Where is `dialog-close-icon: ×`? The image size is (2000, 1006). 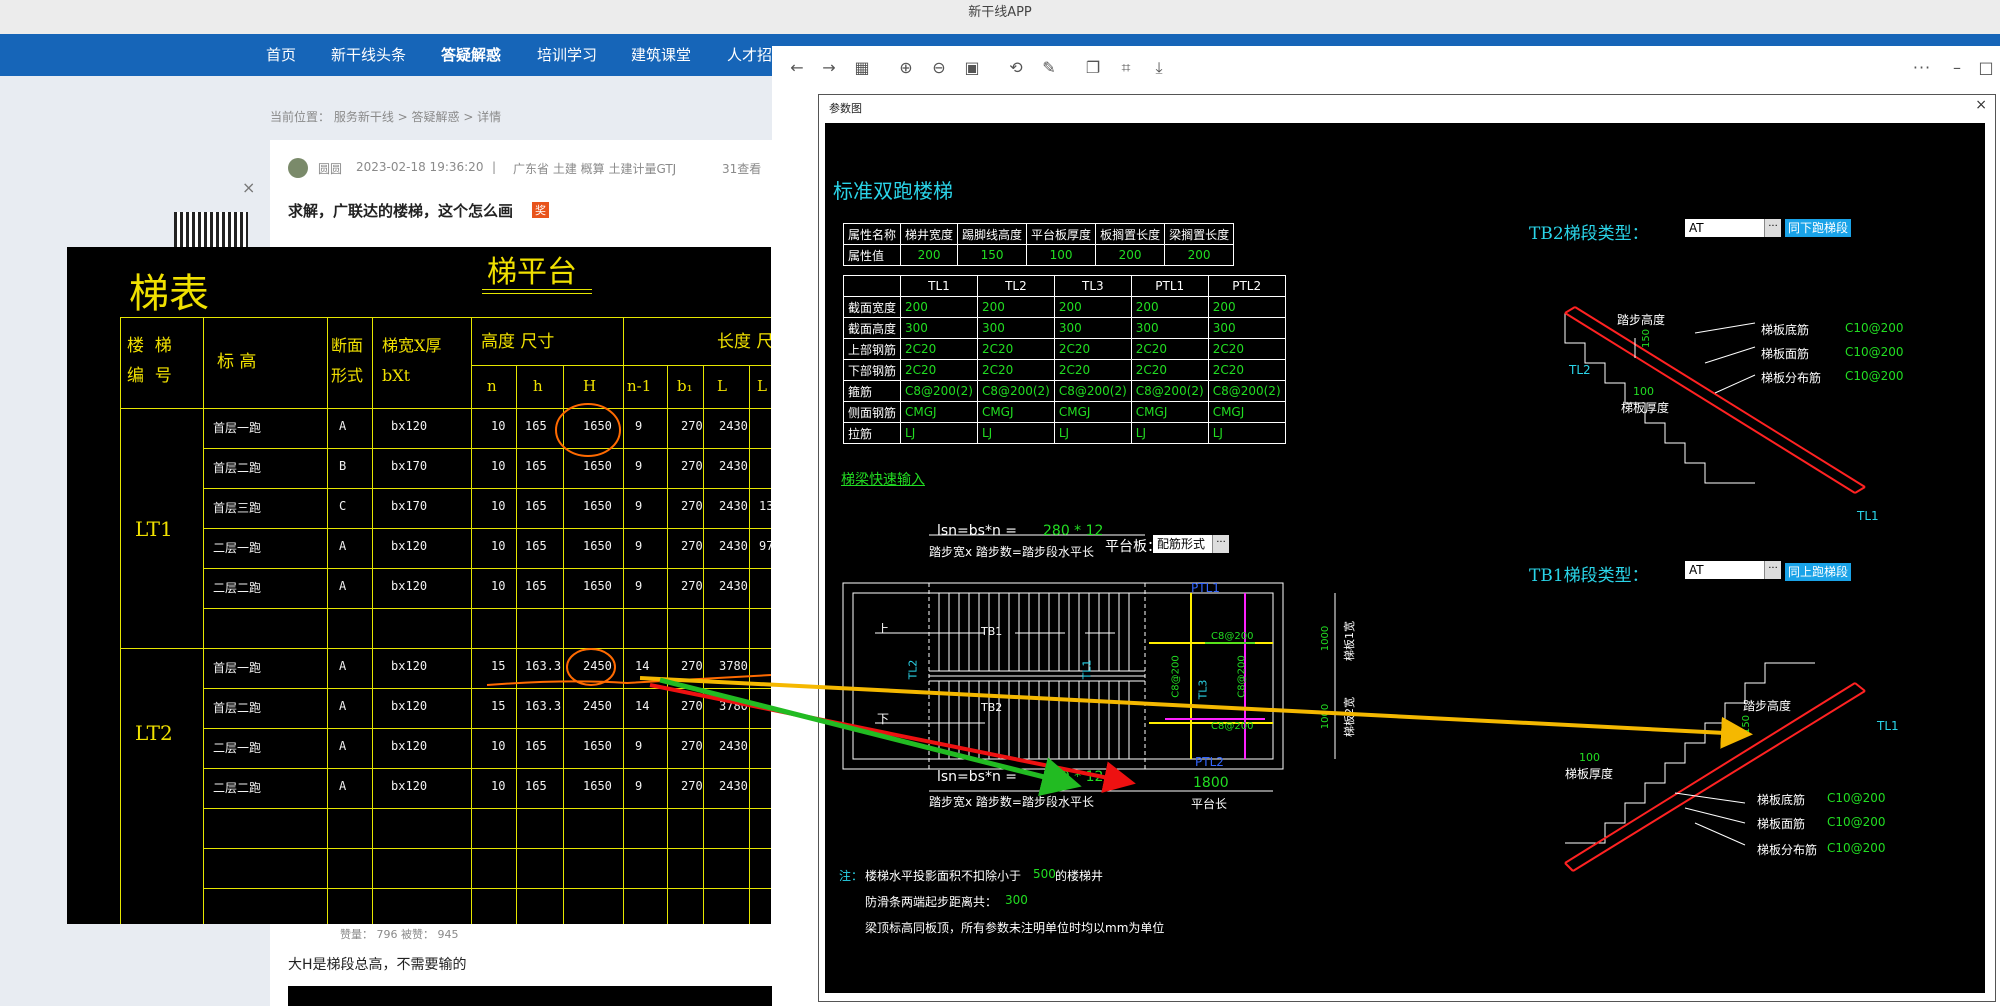 dialog-close-icon: × is located at coordinates (1981, 105).